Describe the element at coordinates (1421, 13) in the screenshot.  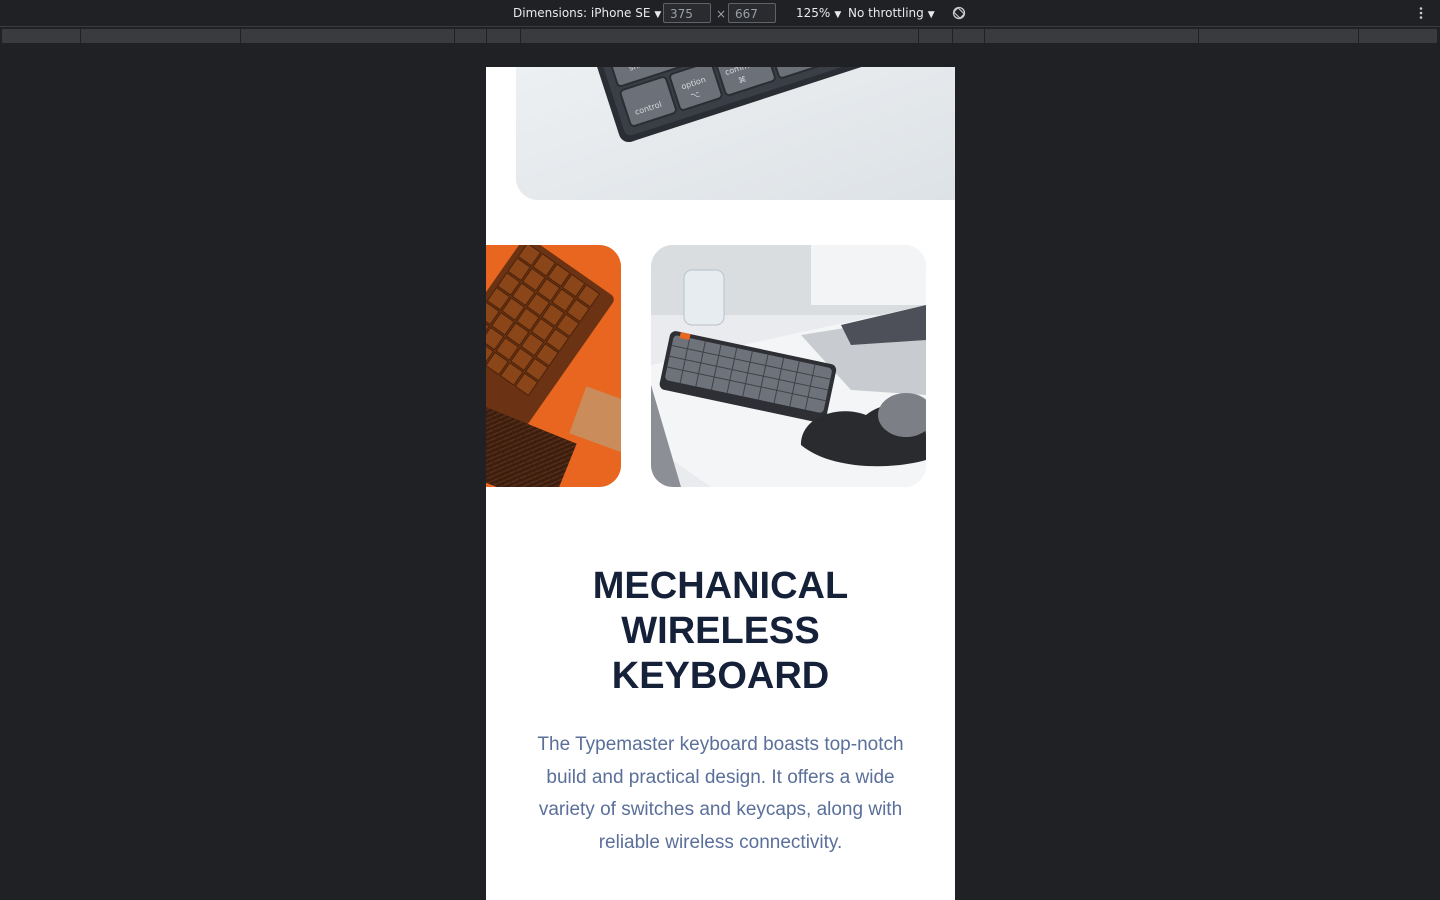
I see `more-options-icon` at that location.